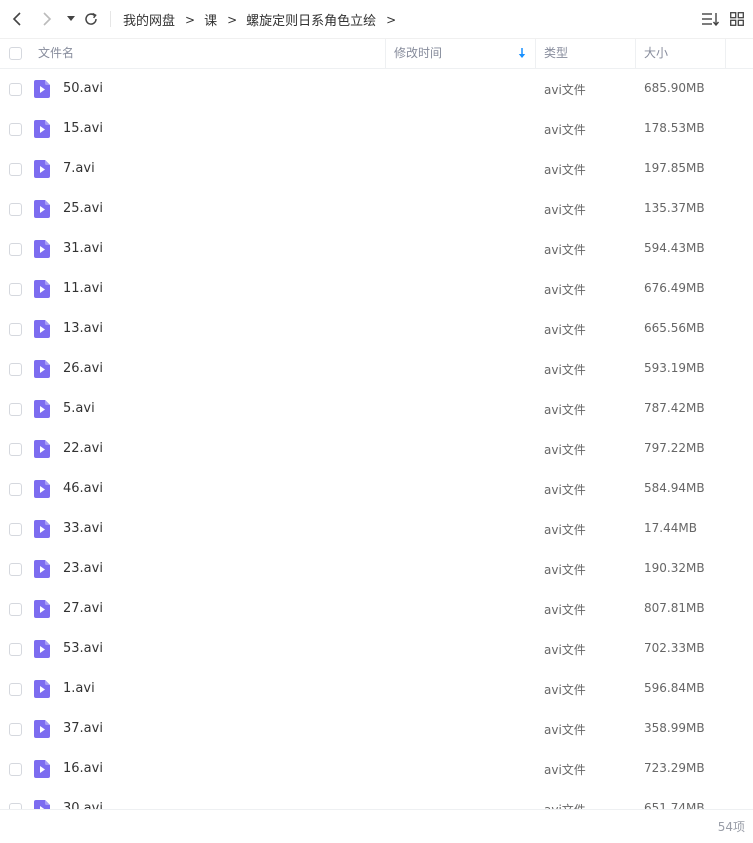  I want to click on breadcrumb-root: 我的网盘, so click(149, 19).